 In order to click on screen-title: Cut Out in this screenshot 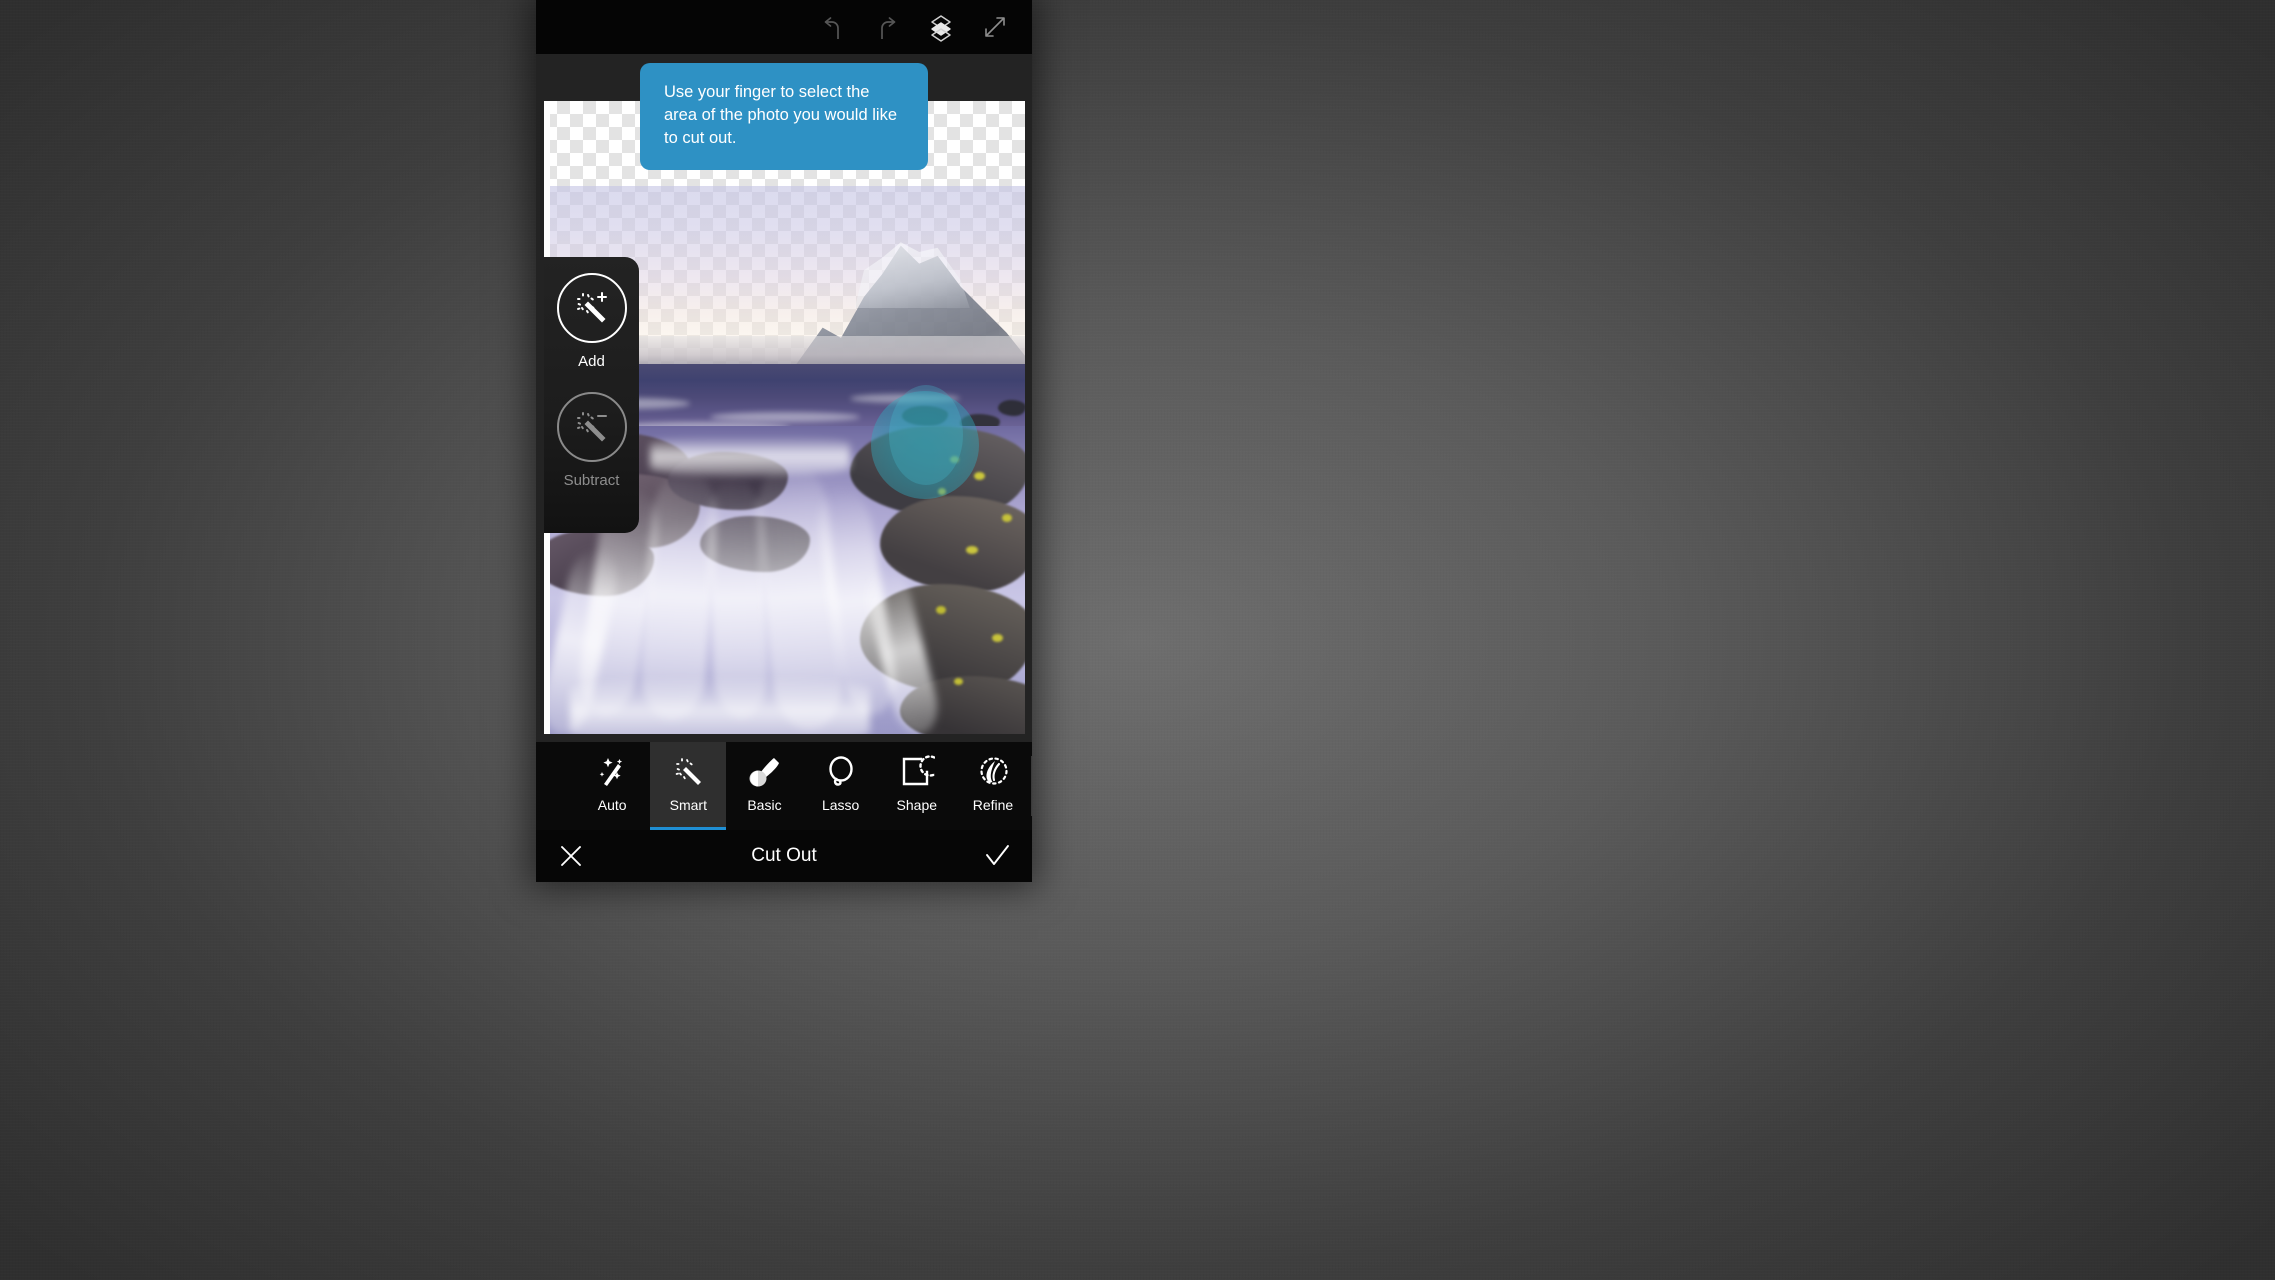, I will do `click(784, 855)`.